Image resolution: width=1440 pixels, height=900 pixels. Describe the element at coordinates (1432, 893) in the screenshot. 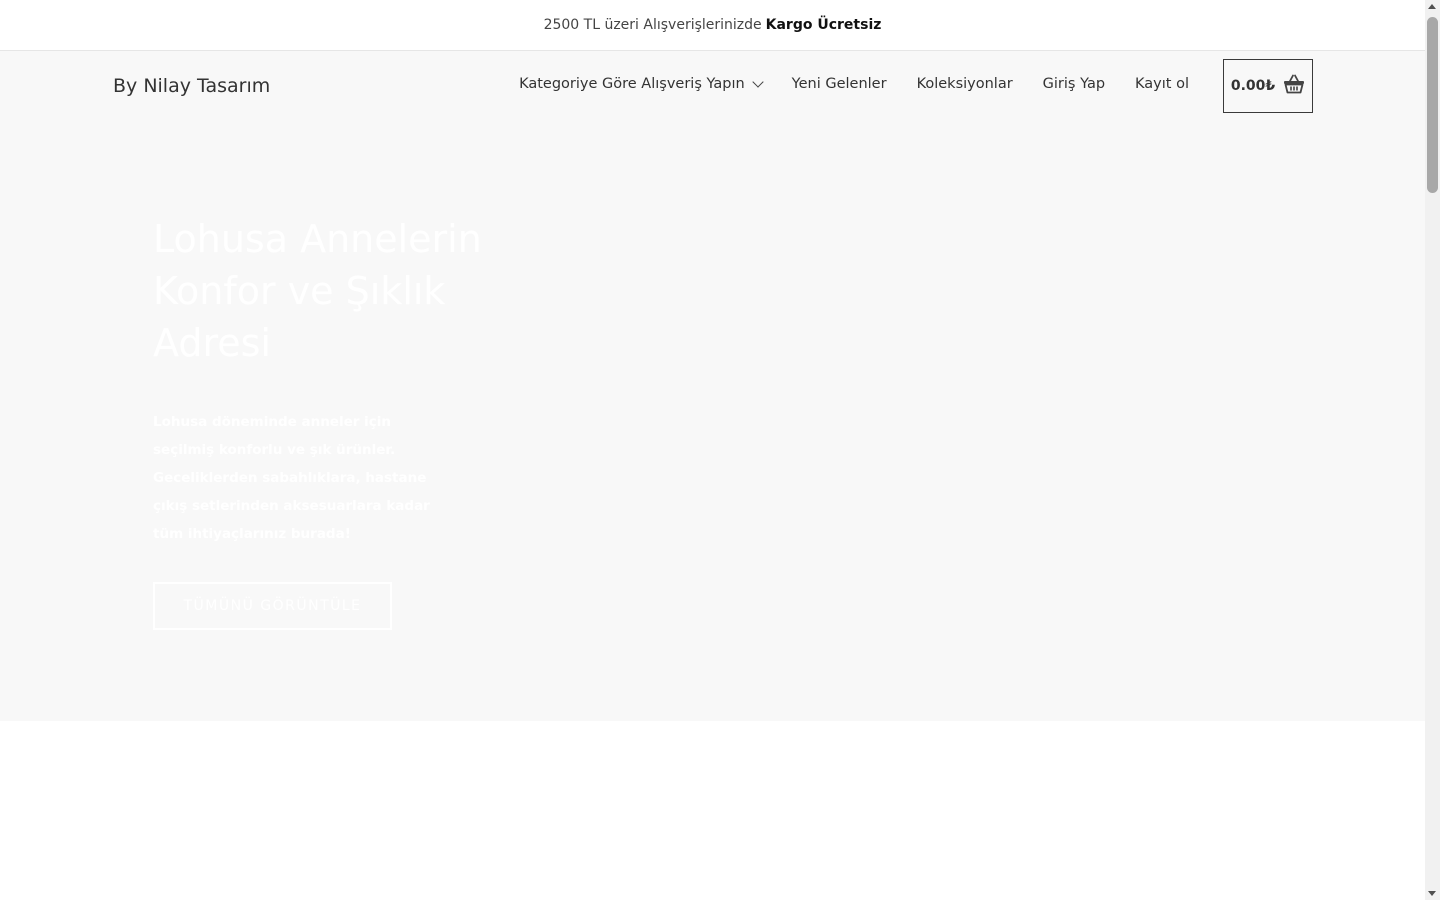

I see `scroll-down-arrow-icon` at that location.